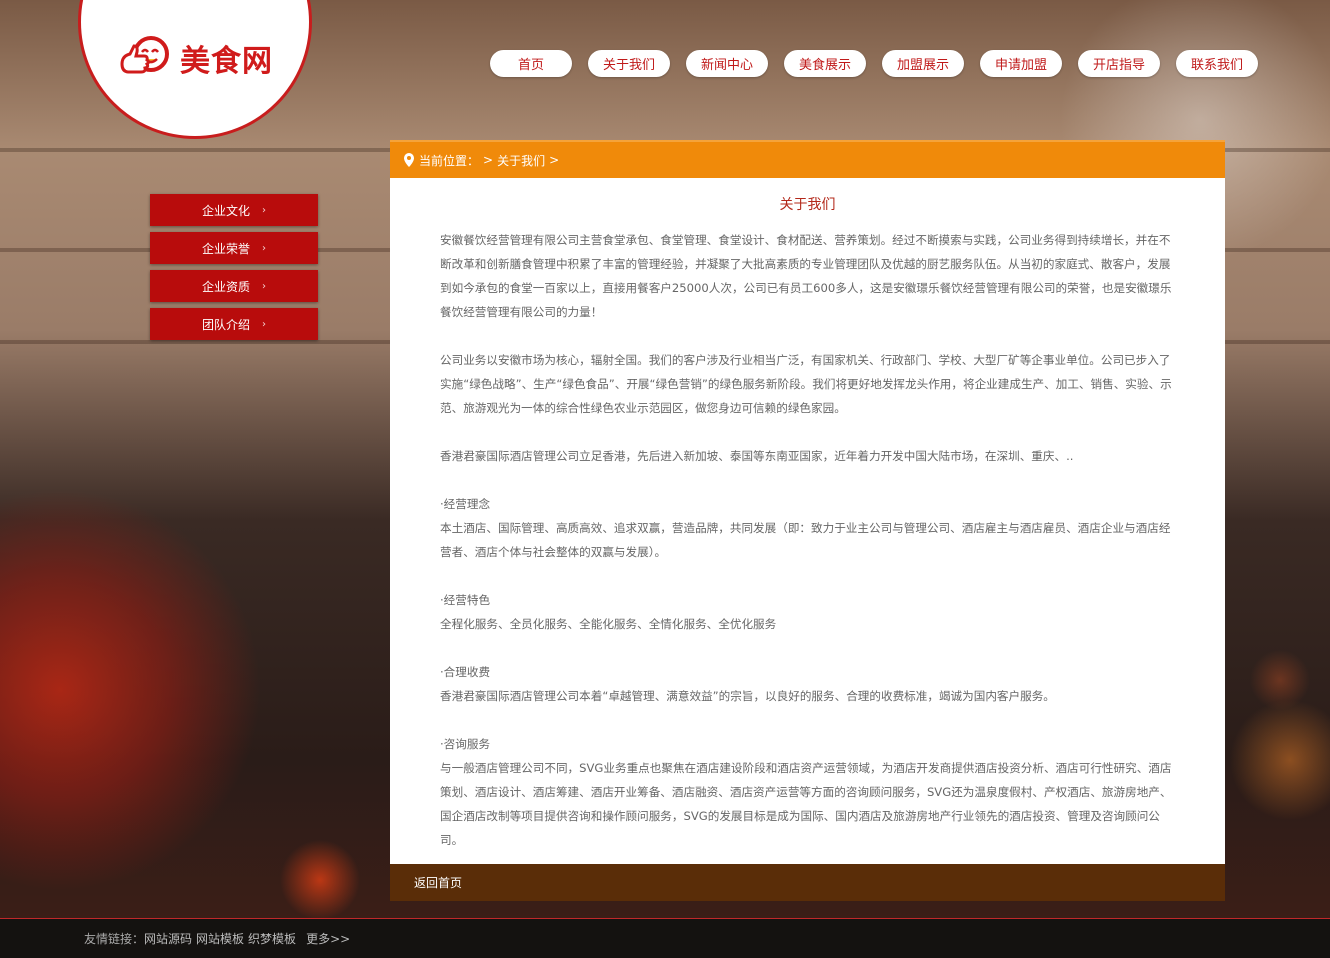 The width and height of the screenshot is (1330, 958). Describe the element at coordinates (226, 61) in the screenshot. I see `logo-text: 美食网` at that location.